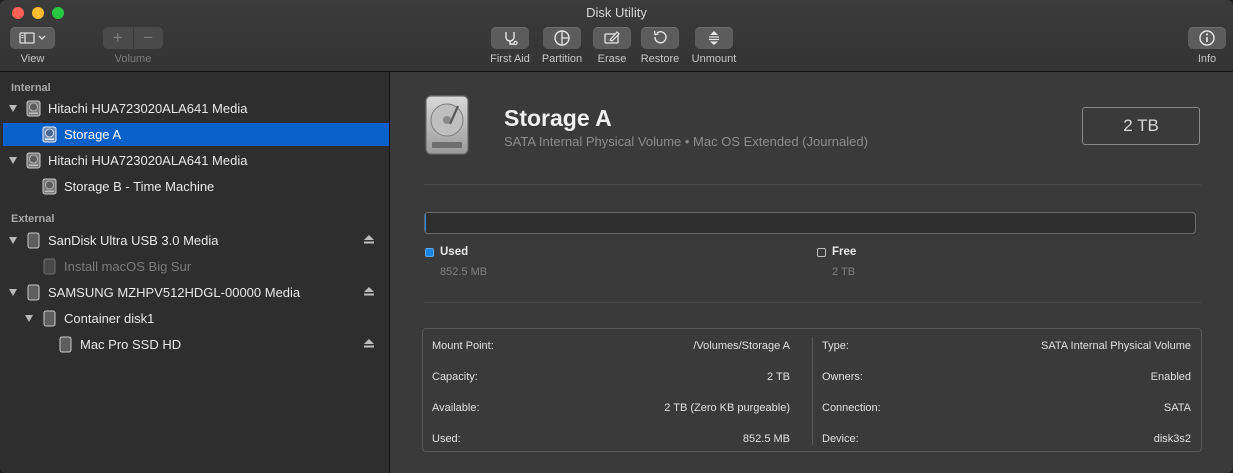 The height and width of the screenshot is (473, 1233). I want to click on free-legend-label: Free, so click(844, 252).